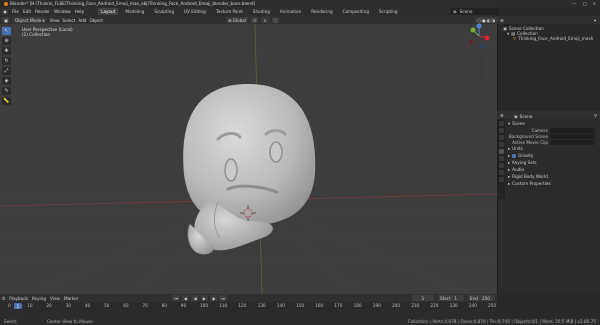  I want to click on editor-type-button: ▣, so click(6, 20).